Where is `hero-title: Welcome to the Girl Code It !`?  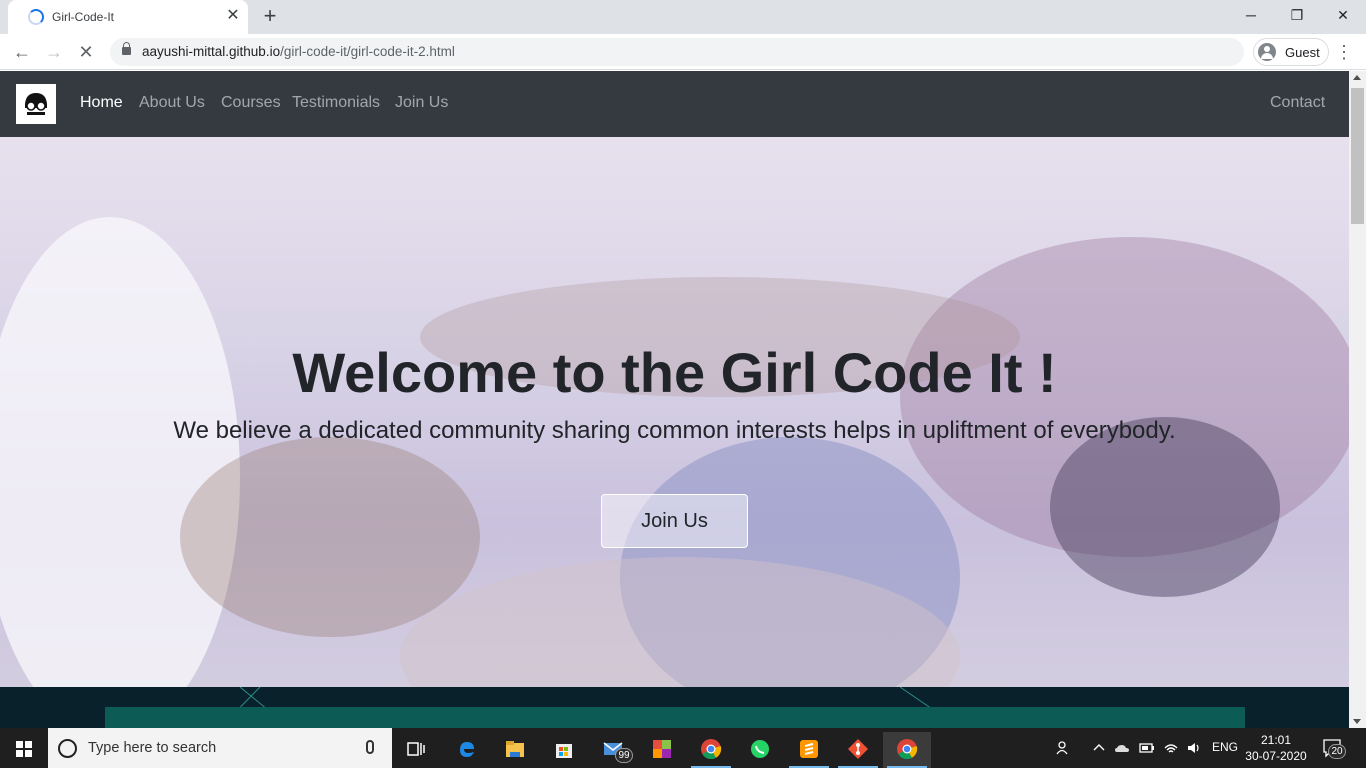
hero-title: Welcome to the Girl Code It ! is located at coordinates (674, 372).